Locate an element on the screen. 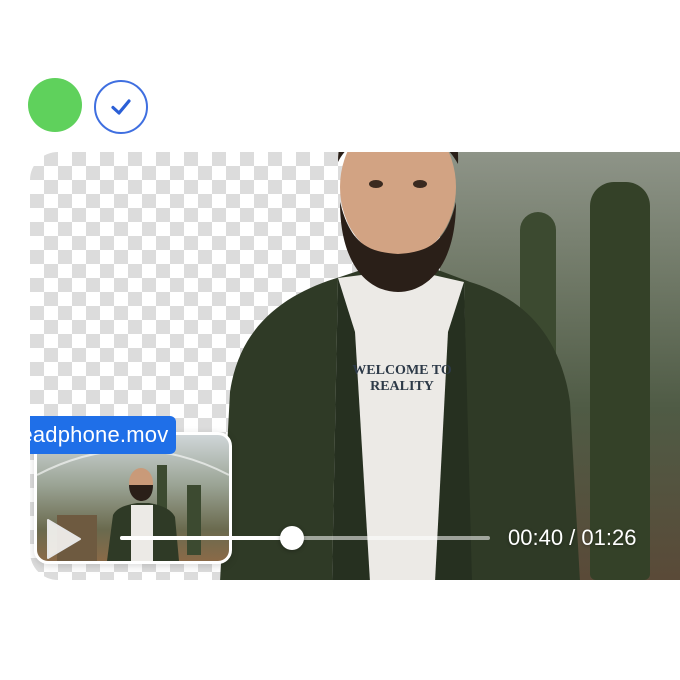 This screenshot has height=680, width=680. check-button is located at coordinates (121, 107).